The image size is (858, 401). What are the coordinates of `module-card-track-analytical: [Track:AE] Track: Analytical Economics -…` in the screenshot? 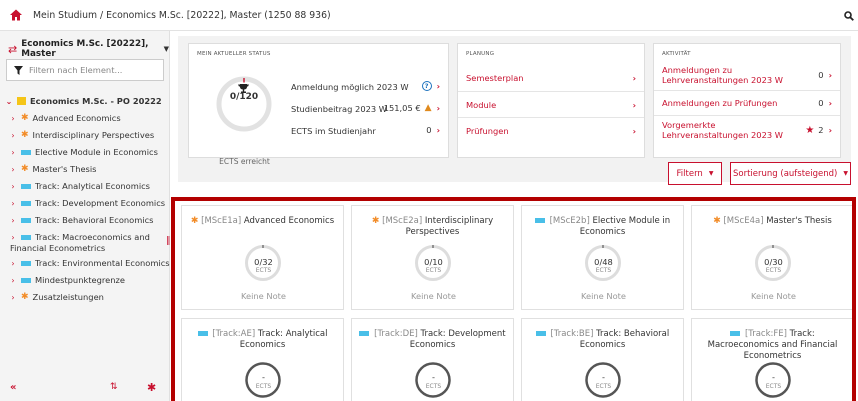 It's located at (262, 359).